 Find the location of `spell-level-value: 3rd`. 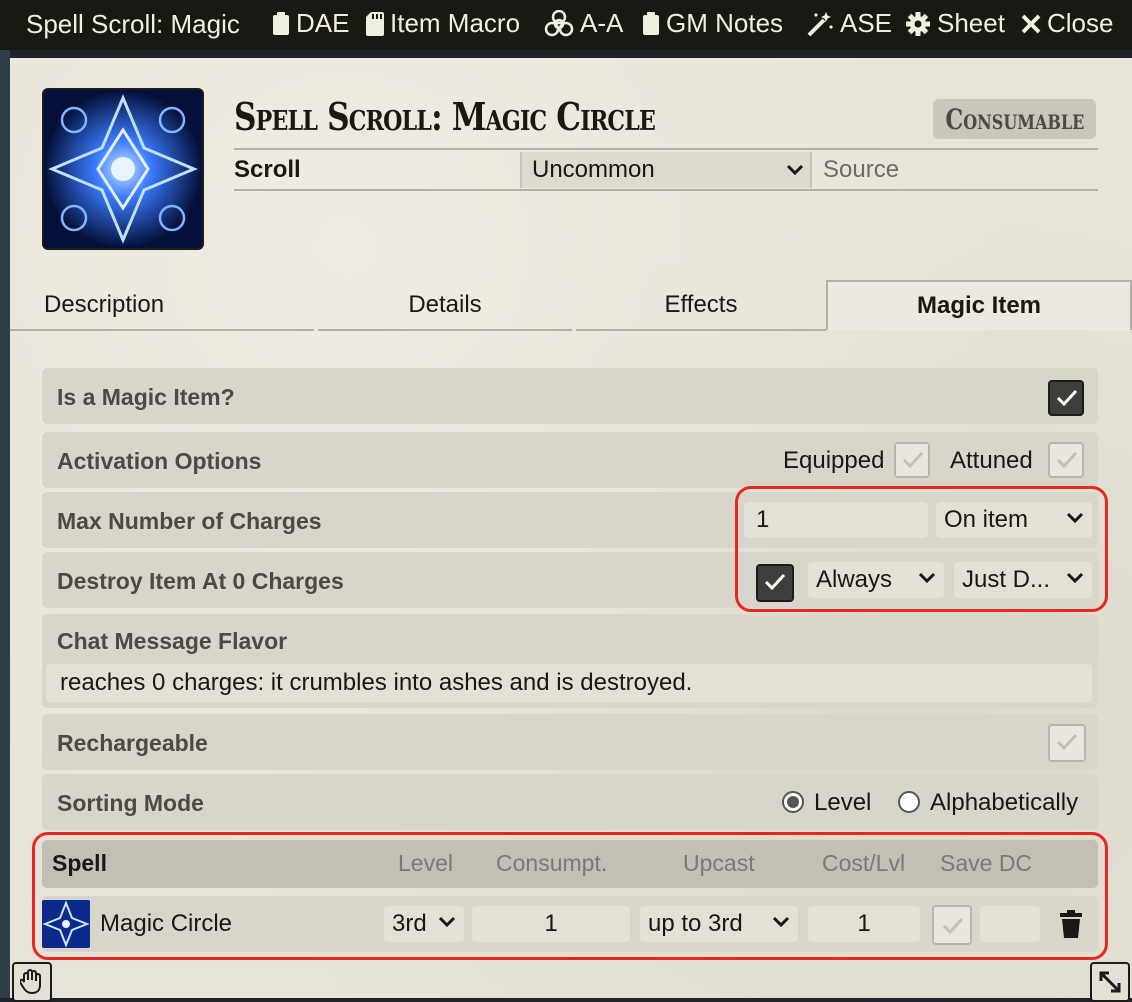

spell-level-value: 3rd is located at coordinates (409, 923).